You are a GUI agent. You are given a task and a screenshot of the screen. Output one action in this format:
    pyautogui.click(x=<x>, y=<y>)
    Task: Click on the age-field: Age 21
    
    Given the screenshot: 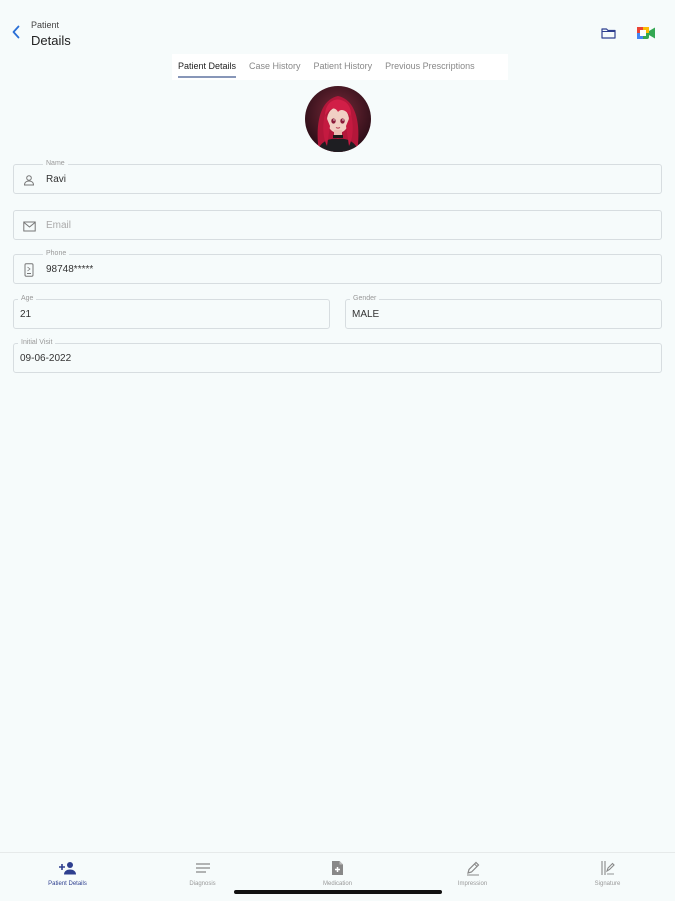 What is the action you would take?
    pyautogui.click(x=171, y=311)
    